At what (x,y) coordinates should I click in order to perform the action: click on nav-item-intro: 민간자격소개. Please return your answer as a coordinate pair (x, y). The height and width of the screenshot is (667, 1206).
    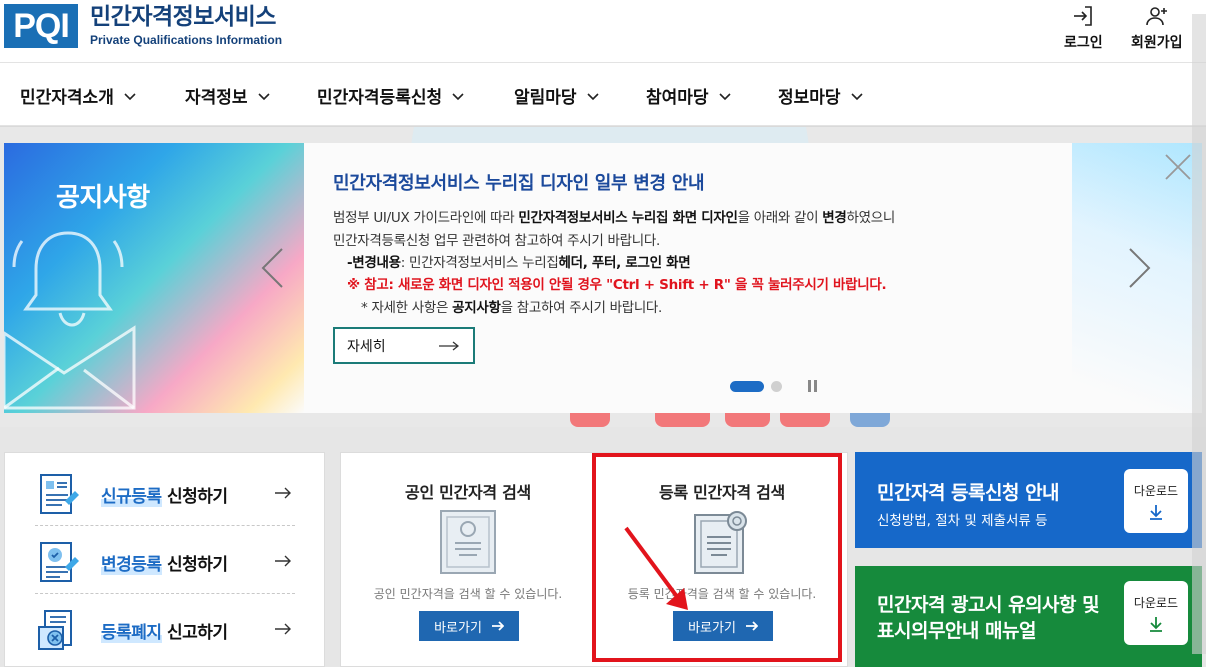
    Looking at the image, I should click on (78, 95).